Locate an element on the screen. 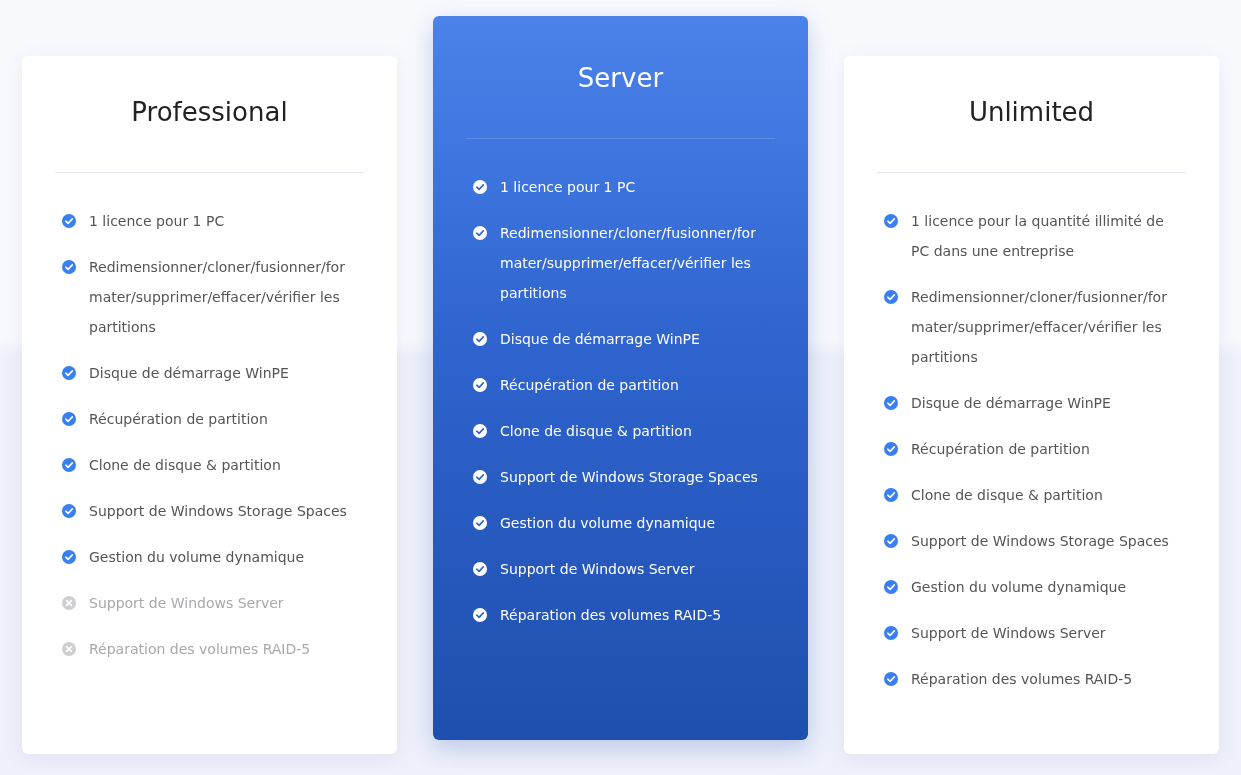 This screenshot has height=775, width=1241. plan-title: Unlimited is located at coordinates (1031, 112).